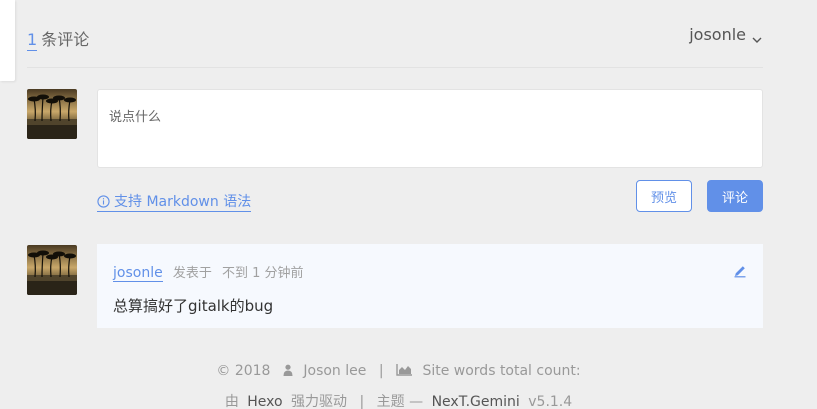  Describe the element at coordinates (404, 370) in the screenshot. I see `area-chart-icon` at that location.